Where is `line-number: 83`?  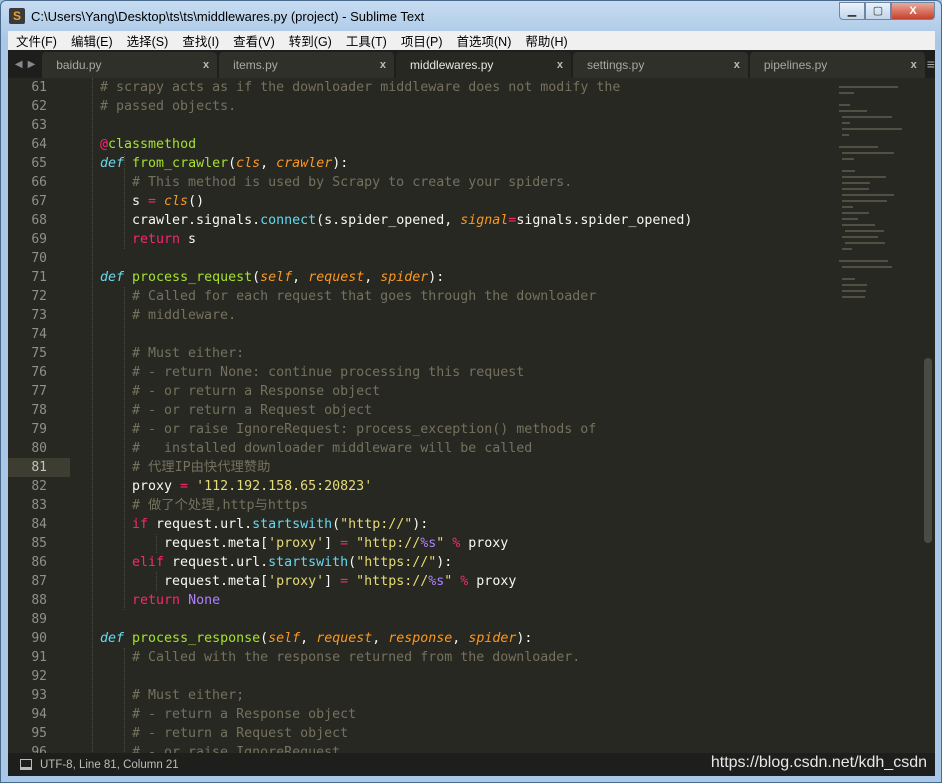 line-number: 83 is located at coordinates (39, 505).